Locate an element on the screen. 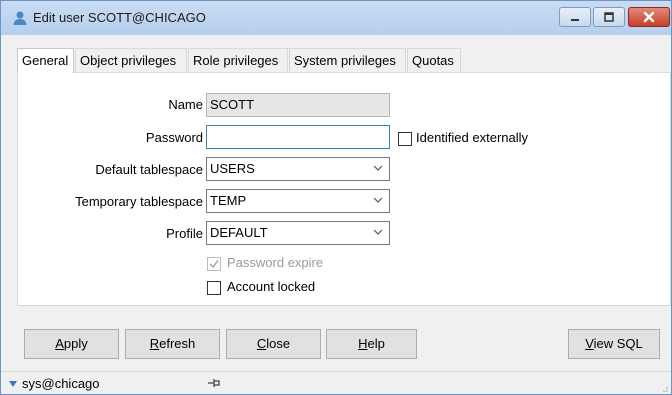 This screenshot has height=395, width=672. minimize-button is located at coordinates (575, 17).